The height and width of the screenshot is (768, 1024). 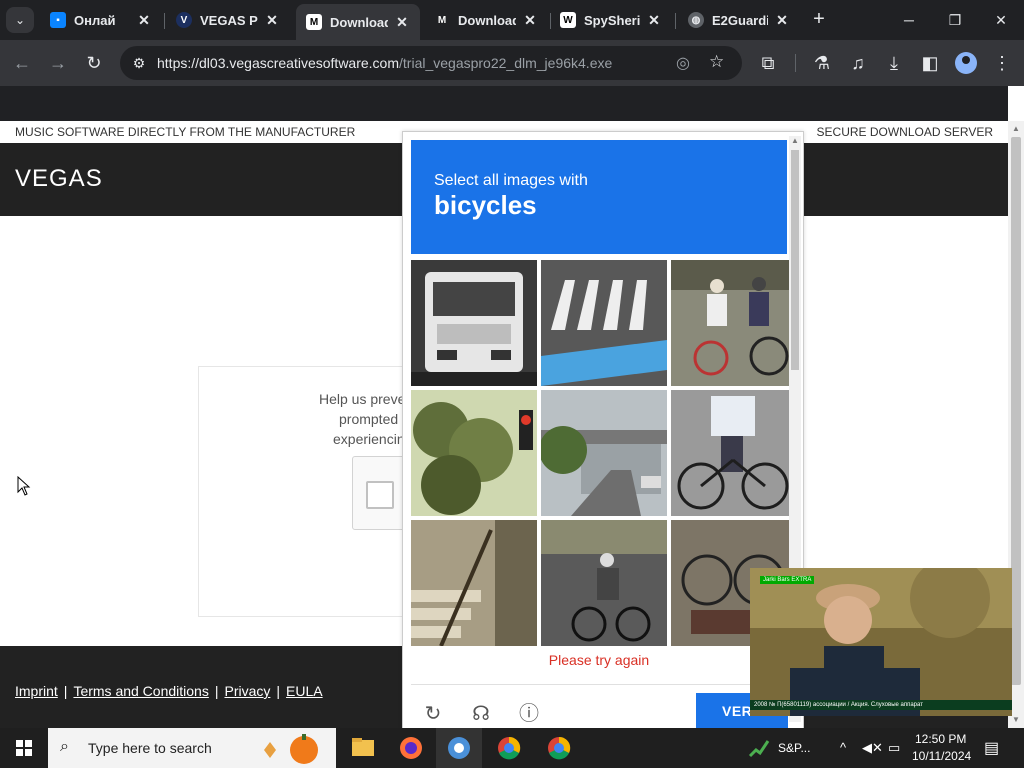 What do you see at coordinates (941, 756) in the screenshot?
I see `clock-date: 10/11/2024` at bounding box center [941, 756].